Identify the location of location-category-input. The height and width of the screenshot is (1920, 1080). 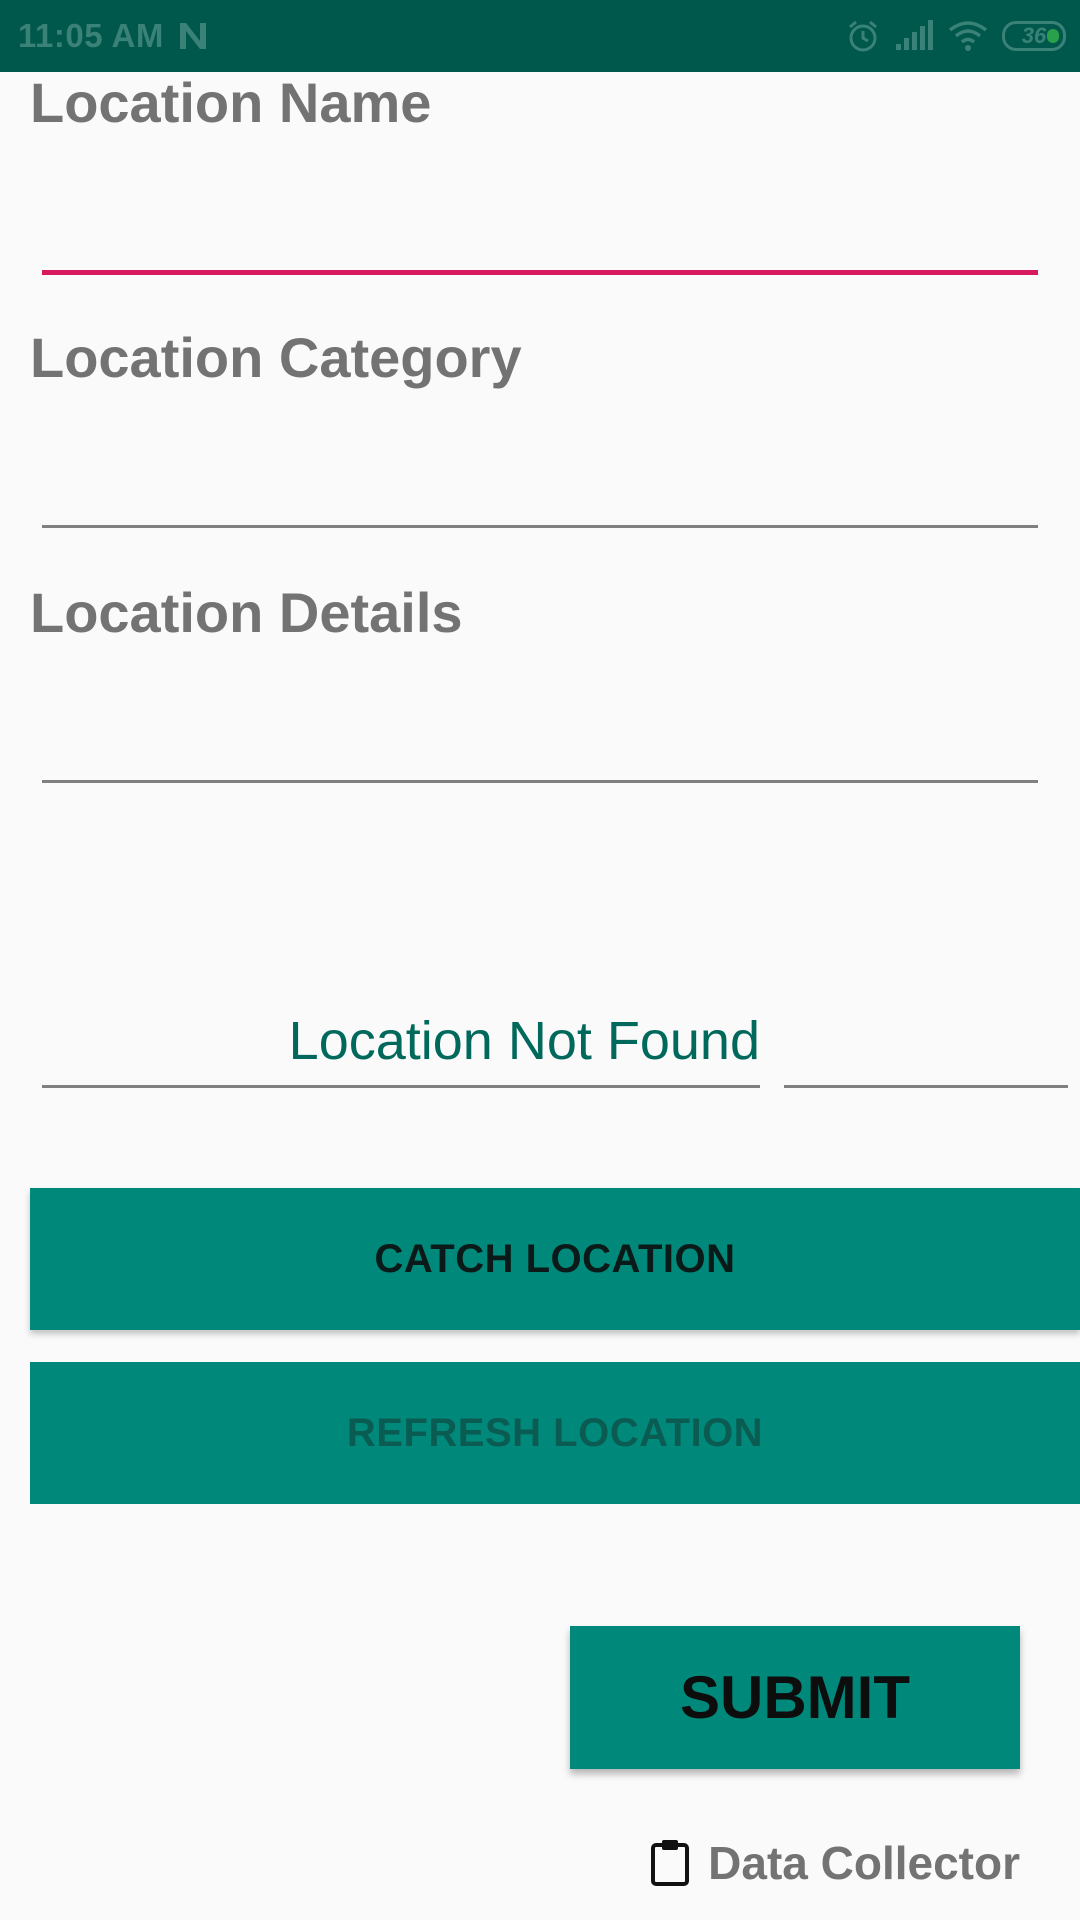
(540, 492).